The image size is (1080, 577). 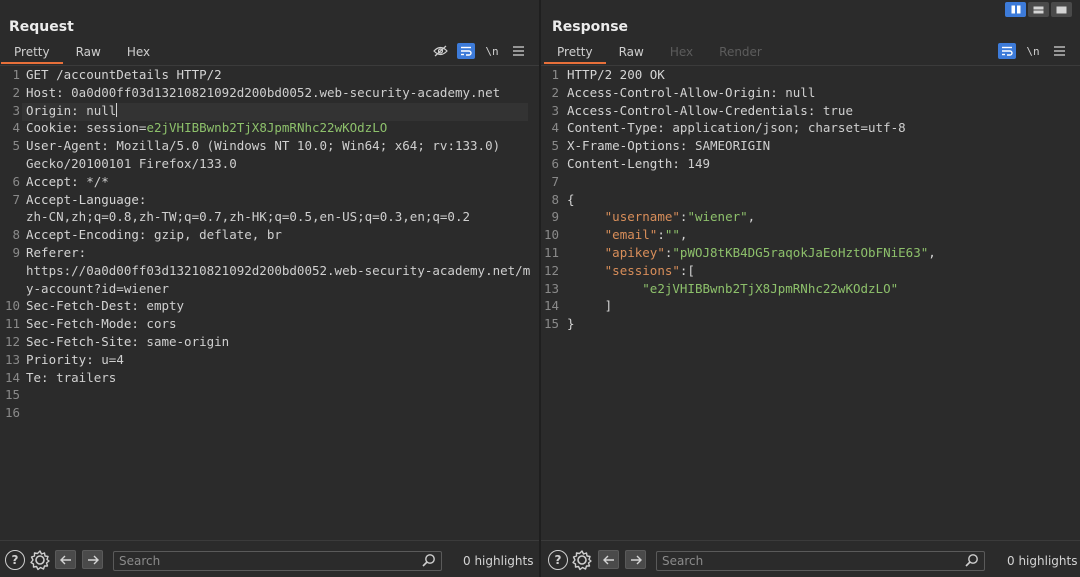 What do you see at coordinates (800, 92) in the screenshot?
I see `code-token: null` at bounding box center [800, 92].